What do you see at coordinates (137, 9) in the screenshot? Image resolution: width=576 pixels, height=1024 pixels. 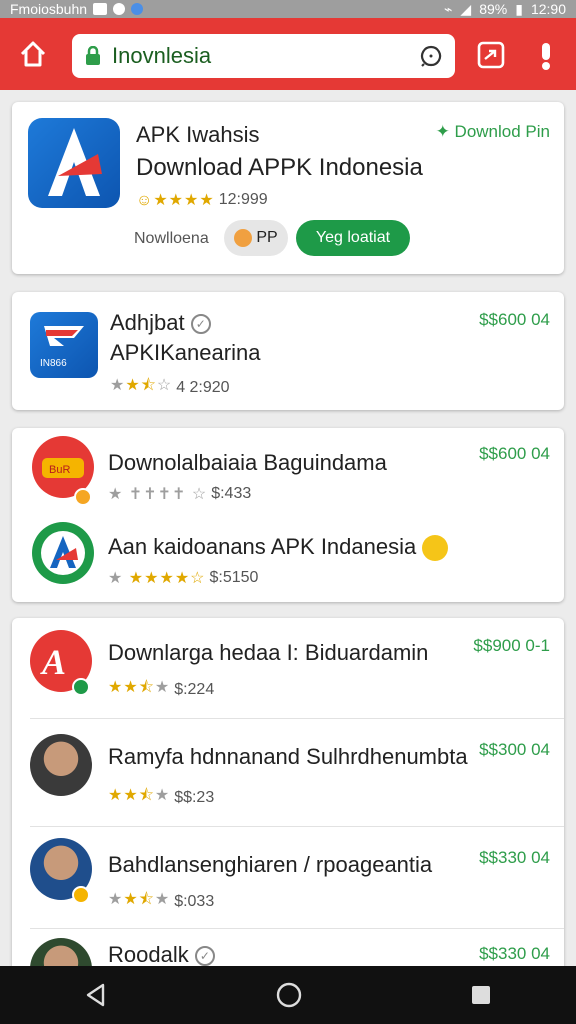 I see `browser-notification-icon` at bounding box center [137, 9].